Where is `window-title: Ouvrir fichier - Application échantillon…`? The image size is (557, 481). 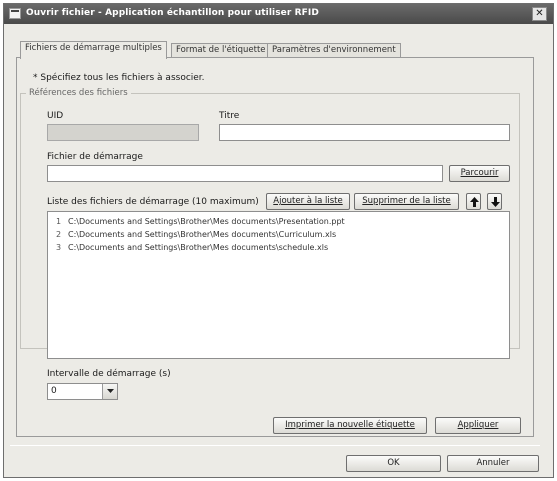
window-title: Ouvrir fichier - Application échantillon… is located at coordinates (172, 13).